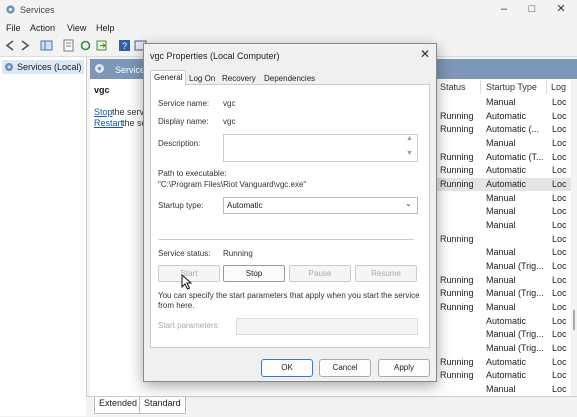 This screenshot has height=417, width=577. What do you see at coordinates (532, 9) in the screenshot?
I see `maximize-button: □` at bounding box center [532, 9].